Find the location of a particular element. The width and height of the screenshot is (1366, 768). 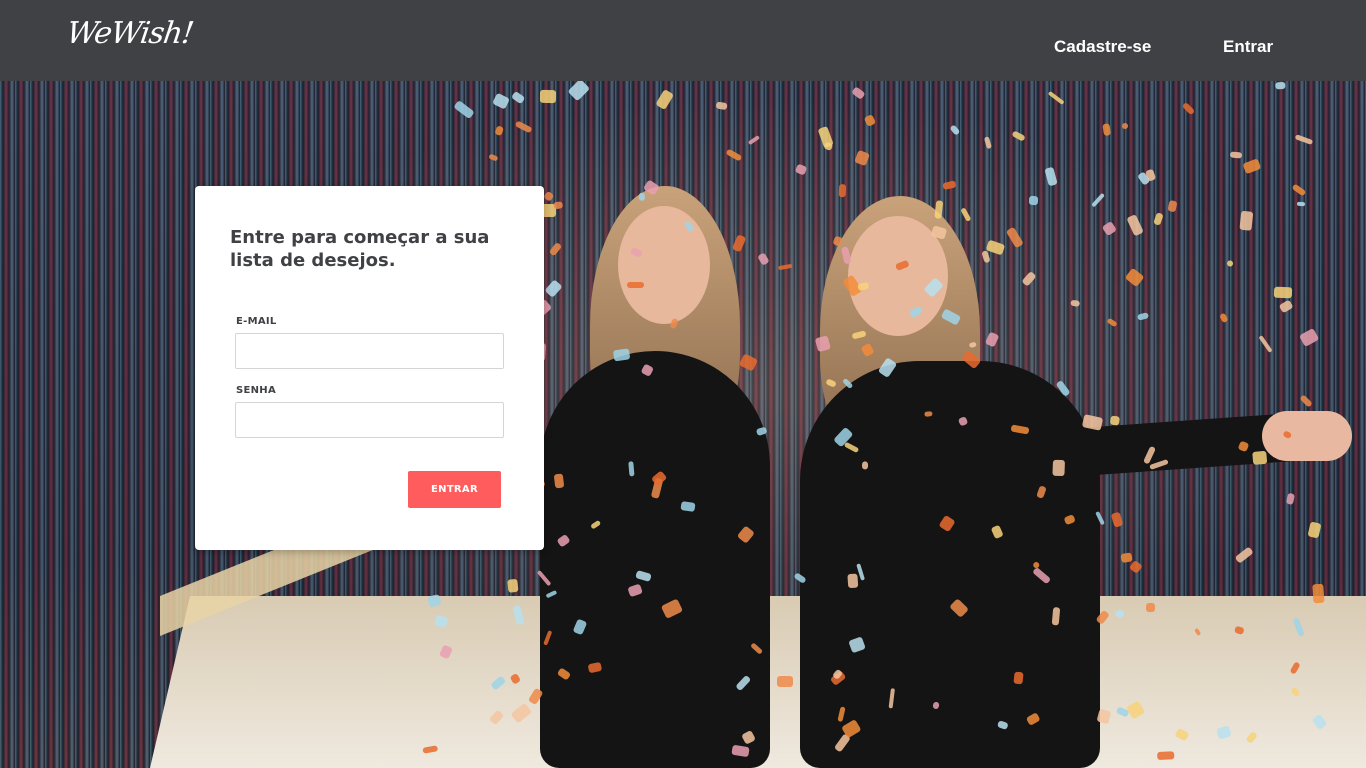

password-field is located at coordinates (369, 420).